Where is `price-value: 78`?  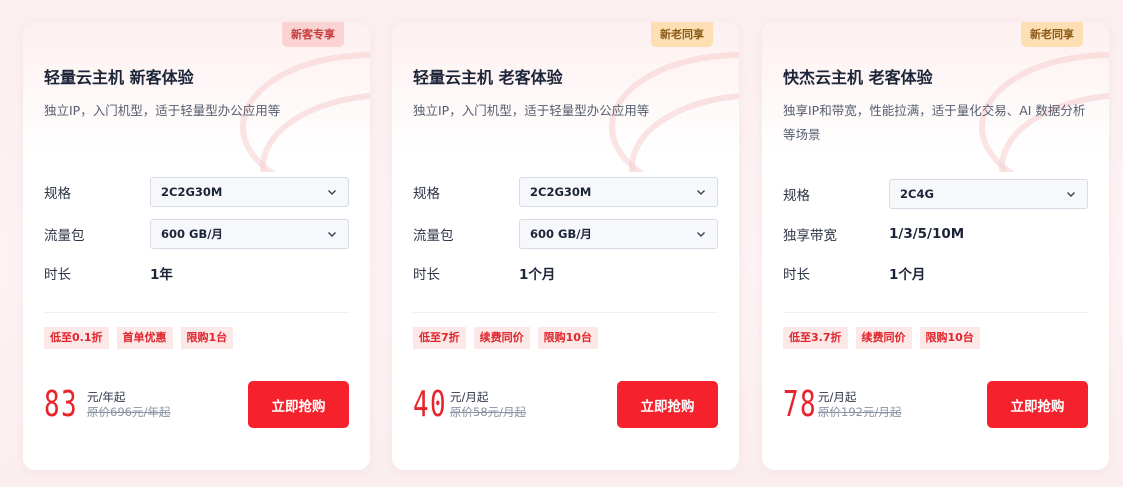 price-value: 78 is located at coordinates (800, 404).